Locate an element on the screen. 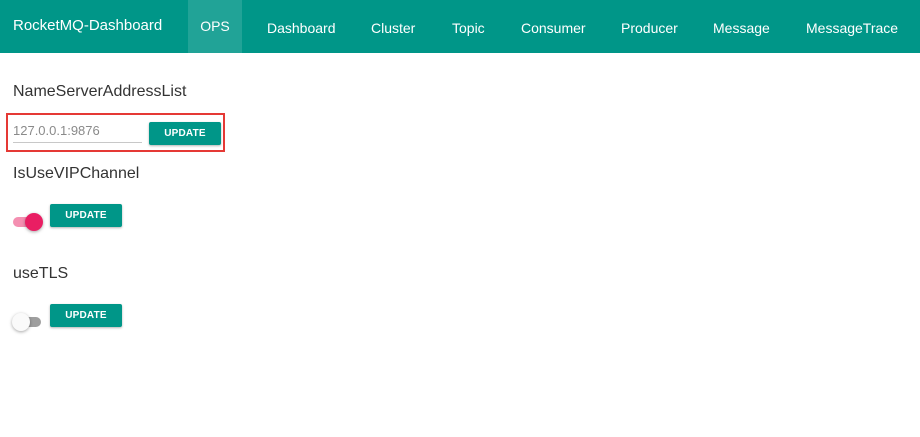 The width and height of the screenshot is (920, 437). vipchannel-toggle is located at coordinates (28, 222).